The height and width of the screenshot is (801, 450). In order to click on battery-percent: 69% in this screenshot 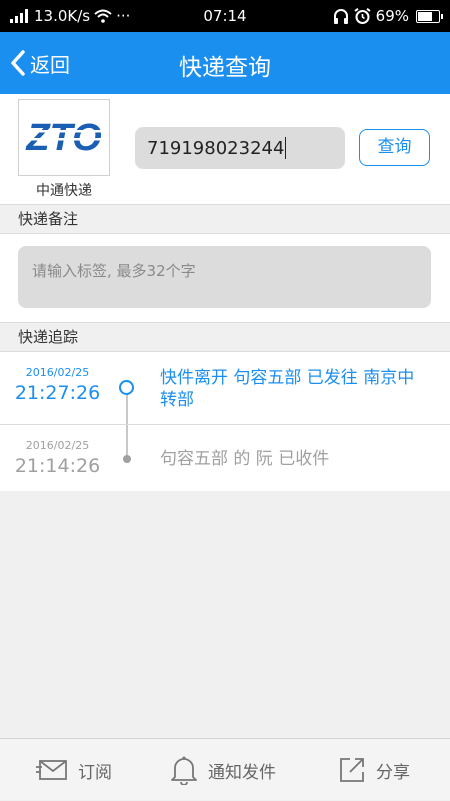, I will do `click(392, 16)`.